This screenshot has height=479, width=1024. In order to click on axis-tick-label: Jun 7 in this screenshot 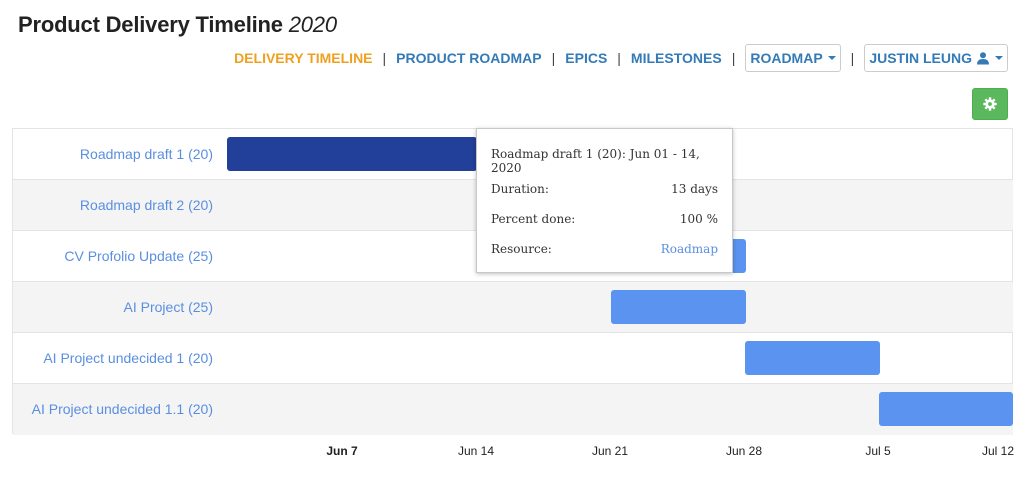, I will do `click(342, 451)`.